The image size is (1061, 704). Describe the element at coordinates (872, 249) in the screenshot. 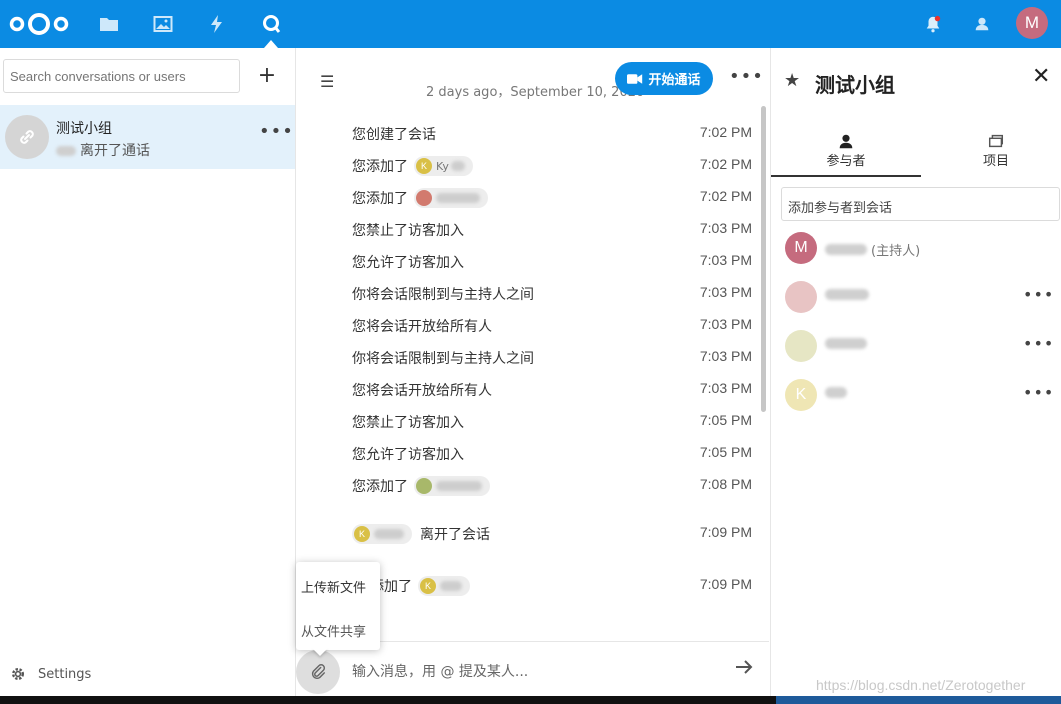

I see `participant-name: (主持人)` at that location.